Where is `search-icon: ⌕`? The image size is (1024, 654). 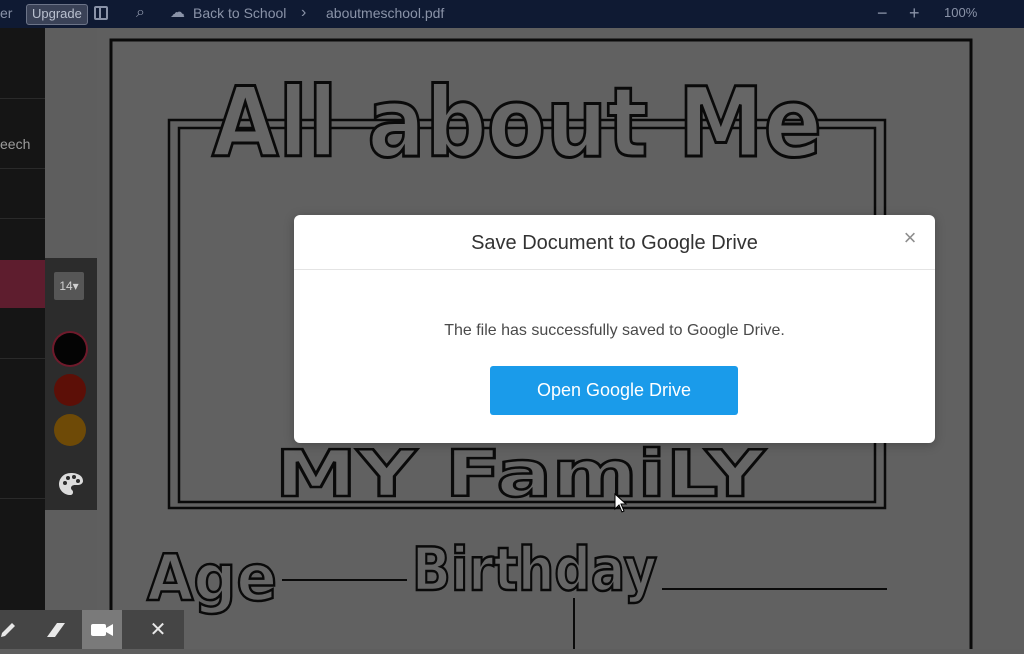 search-icon: ⌕ is located at coordinates (140, 14).